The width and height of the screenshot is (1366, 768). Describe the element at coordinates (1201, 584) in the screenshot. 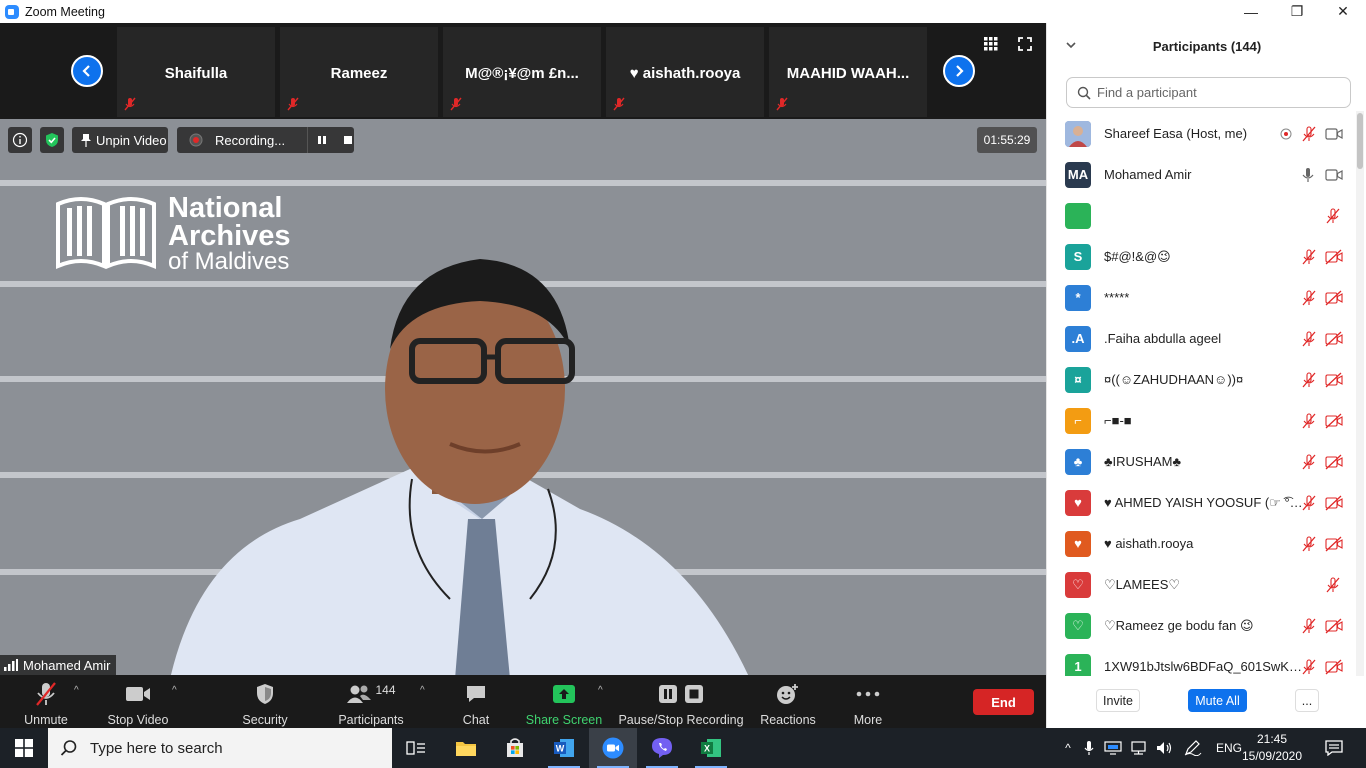

I see `participant-row: ♡ ♡LAMEES♡` at that location.